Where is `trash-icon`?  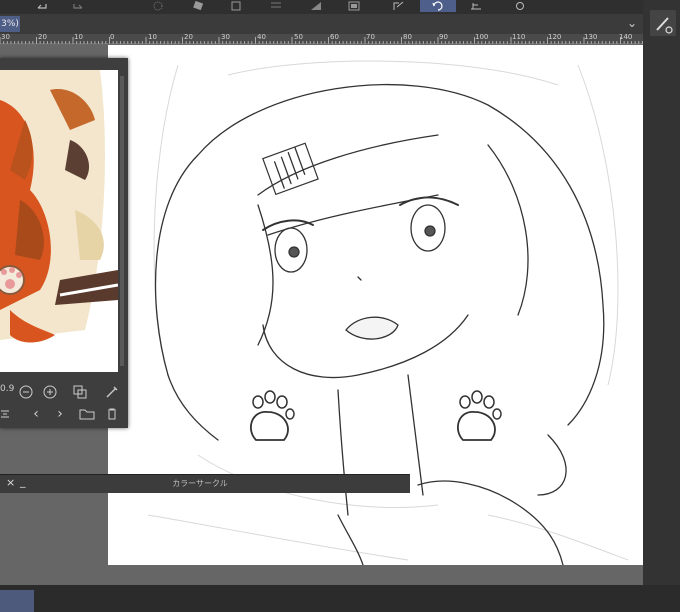 trash-icon is located at coordinates (112, 414).